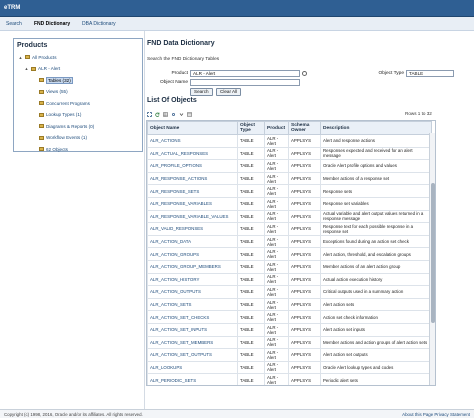  What do you see at coordinates (44, 57) in the screenshot?
I see `tree-node-label: All Products` at bounding box center [44, 57].